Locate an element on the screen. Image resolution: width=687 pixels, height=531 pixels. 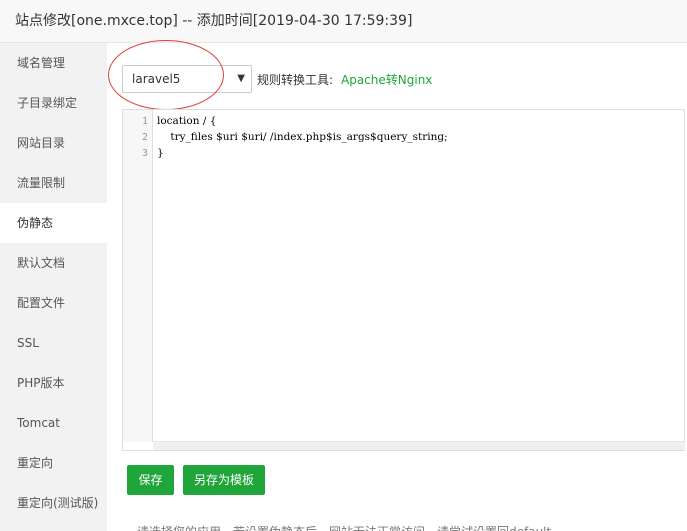
horizontal-scrollbar is located at coordinates (419, 445).